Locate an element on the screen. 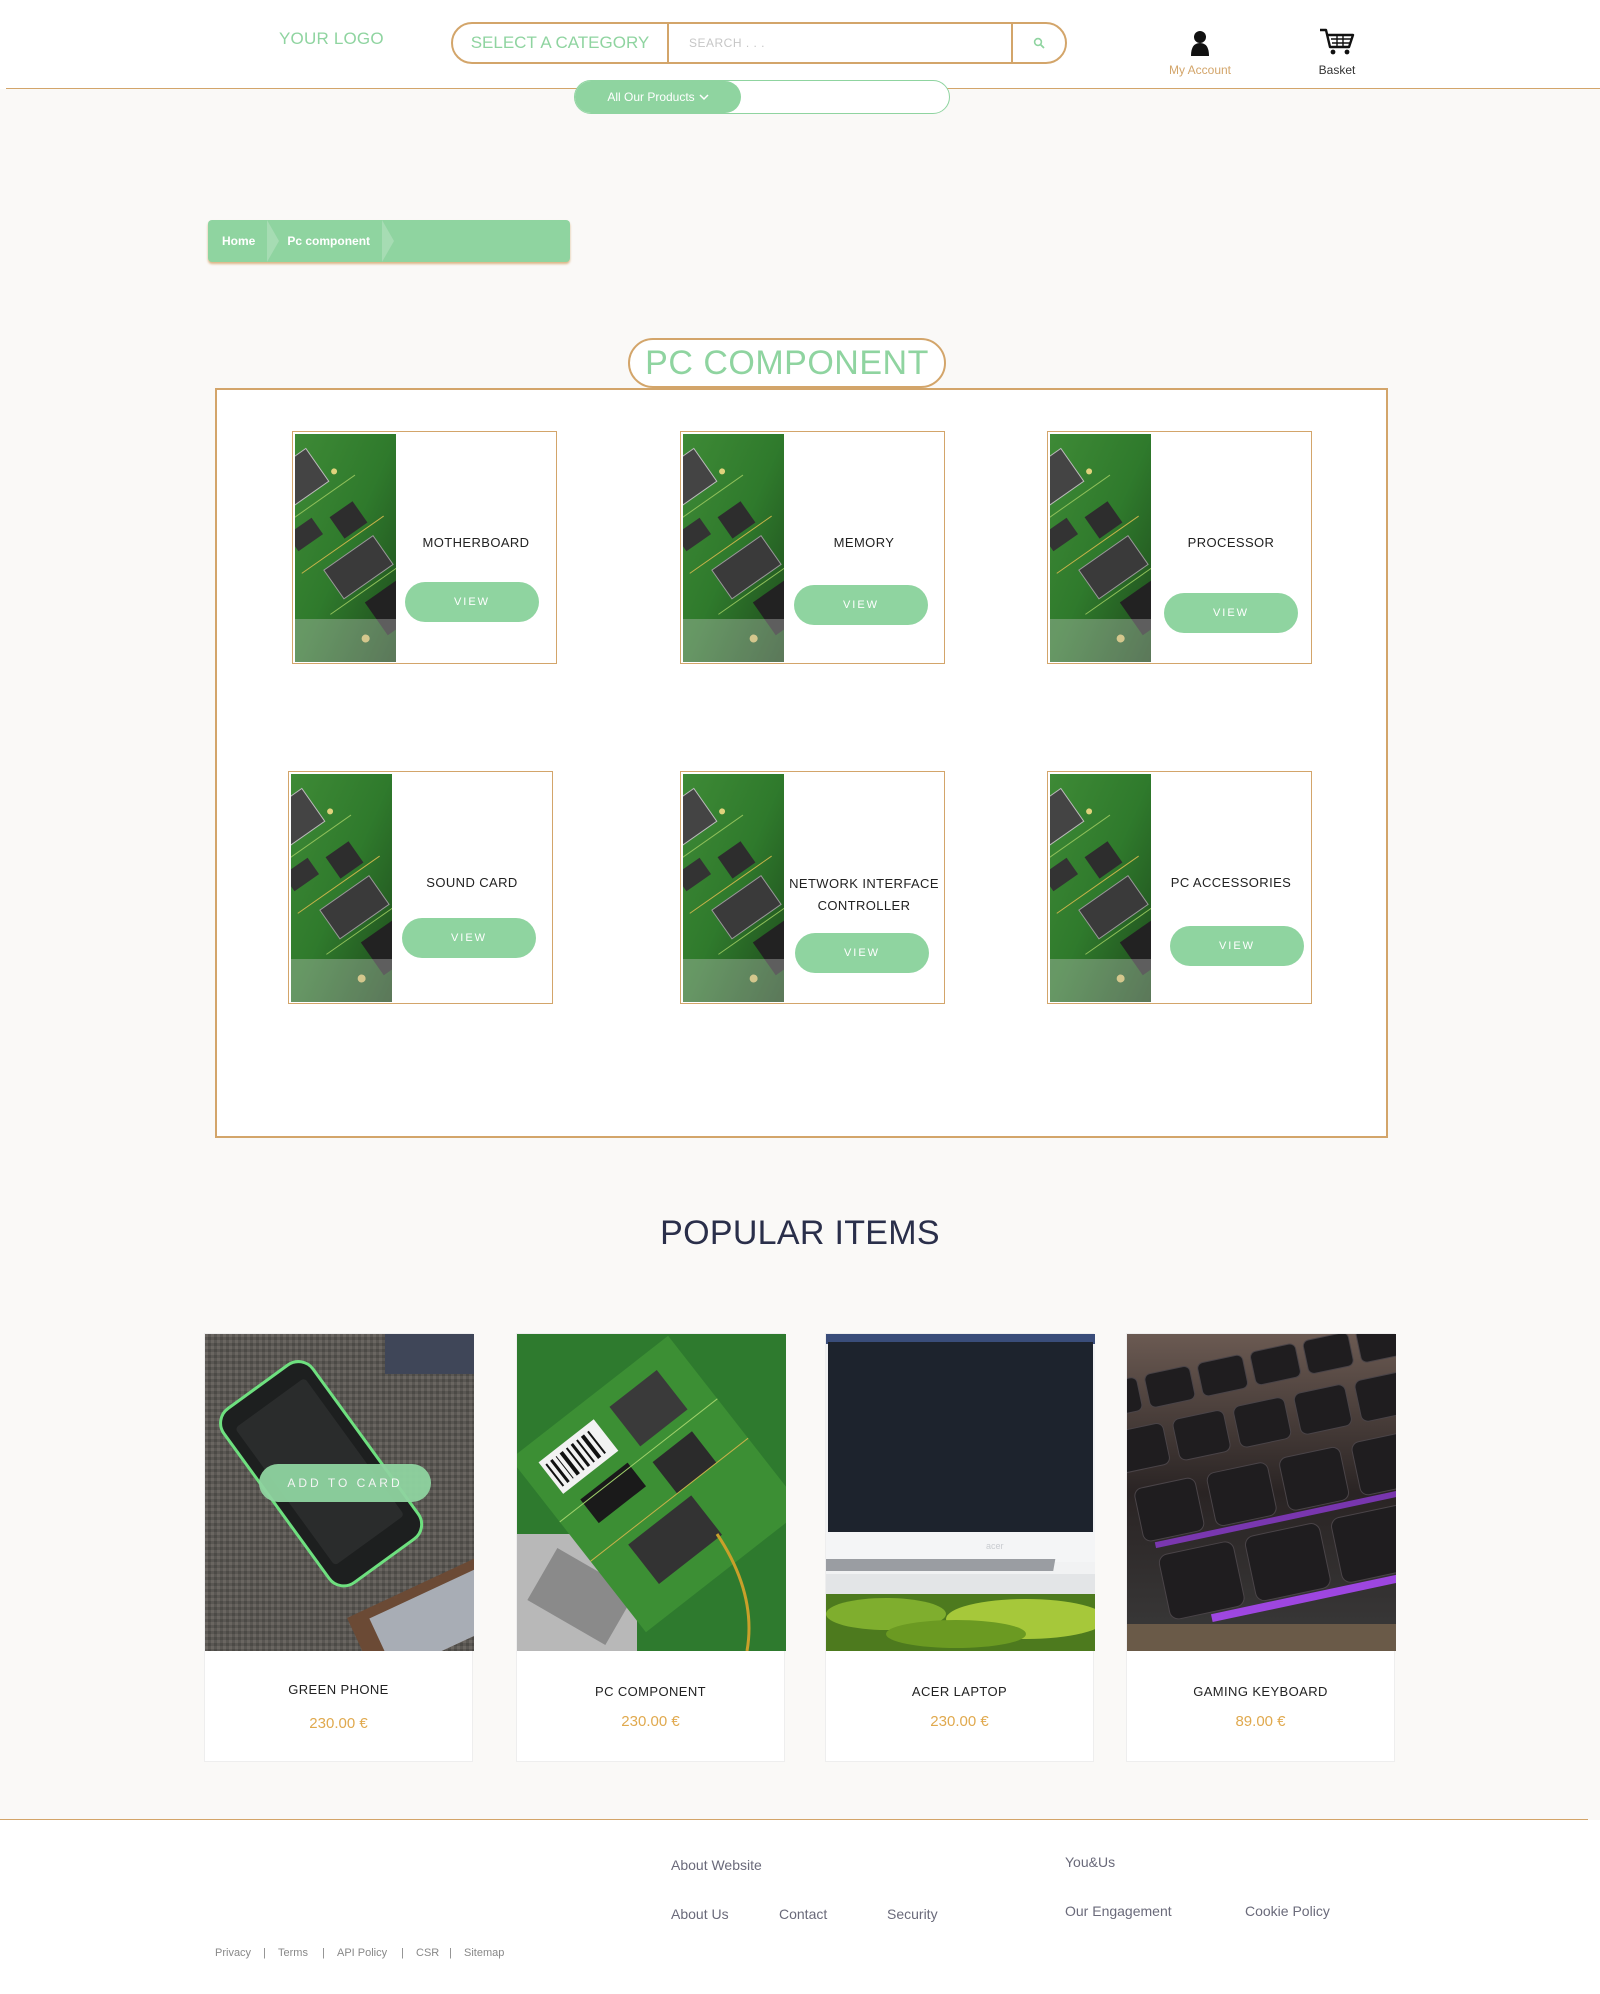 The height and width of the screenshot is (1994, 1600). category-name: PROCESSOR is located at coordinates (1231, 542).